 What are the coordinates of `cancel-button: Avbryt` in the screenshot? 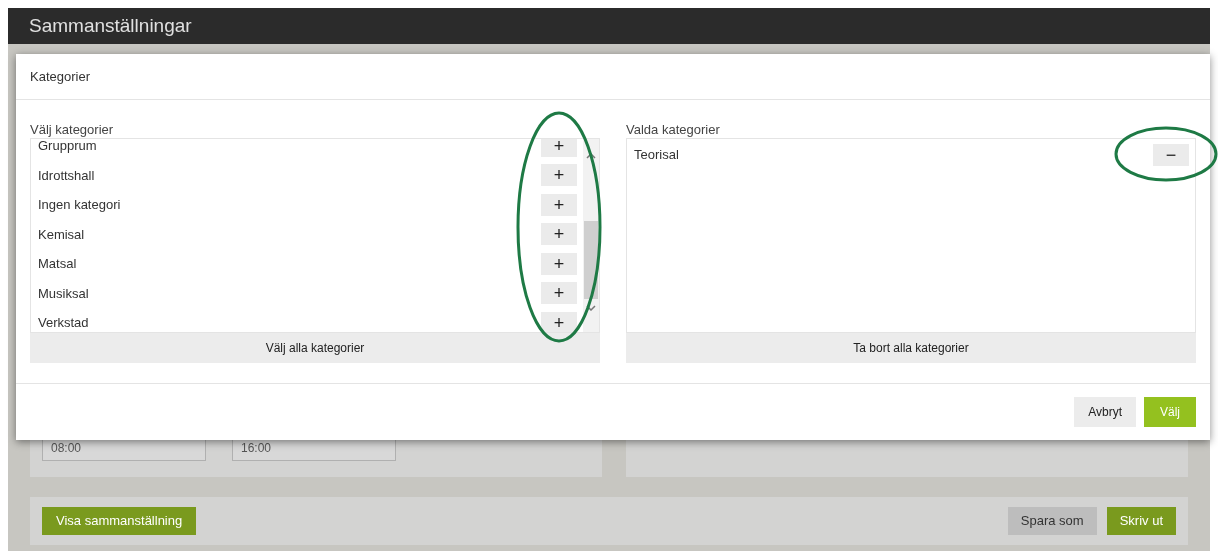 It's located at (1105, 412).